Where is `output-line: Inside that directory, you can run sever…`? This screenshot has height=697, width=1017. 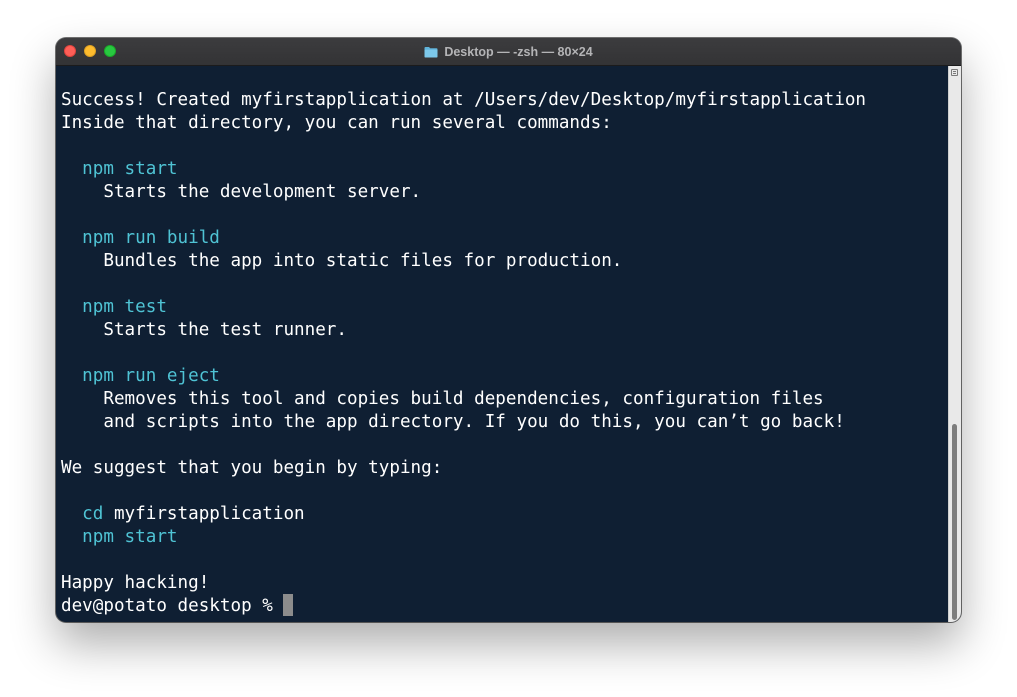 output-line: Inside that directory, you can run sever… is located at coordinates (505, 123).